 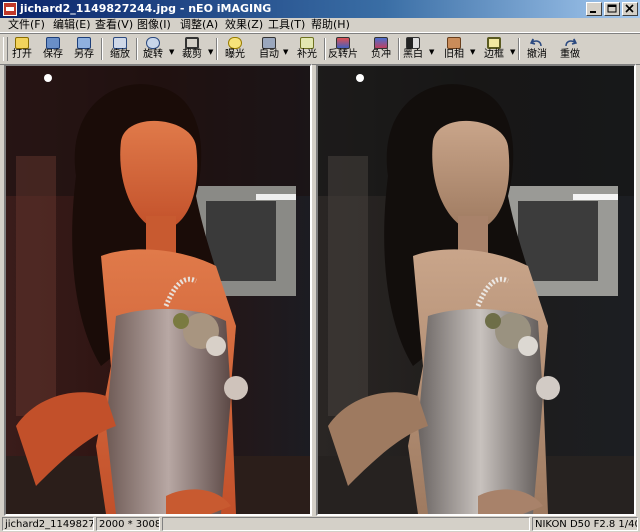 What do you see at coordinates (494, 43) in the screenshot?
I see `frame-icon` at bounding box center [494, 43].